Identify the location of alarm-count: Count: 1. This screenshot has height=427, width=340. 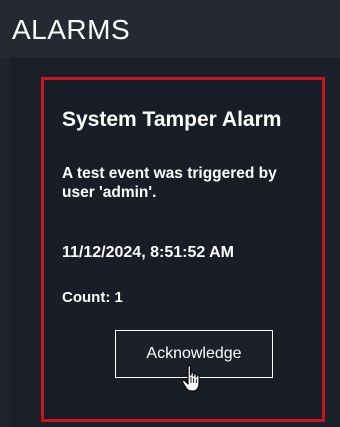
(92, 297).